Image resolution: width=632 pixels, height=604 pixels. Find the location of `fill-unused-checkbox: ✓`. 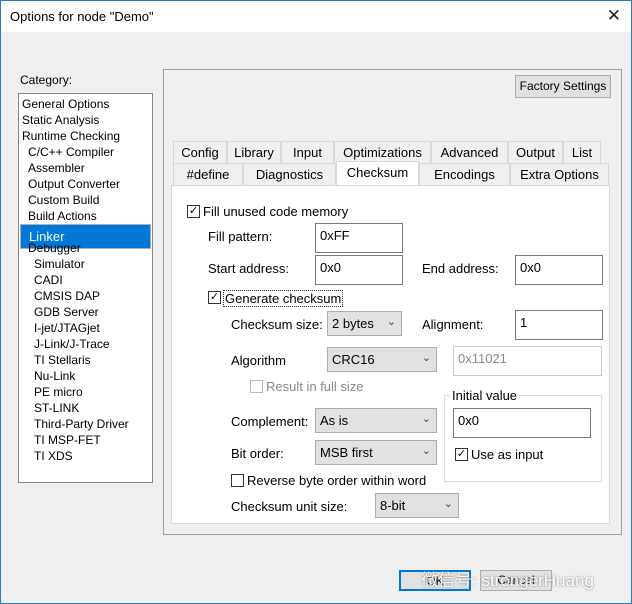

fill-unused-checkbox: ✓ is located at coordinates (193, 211).